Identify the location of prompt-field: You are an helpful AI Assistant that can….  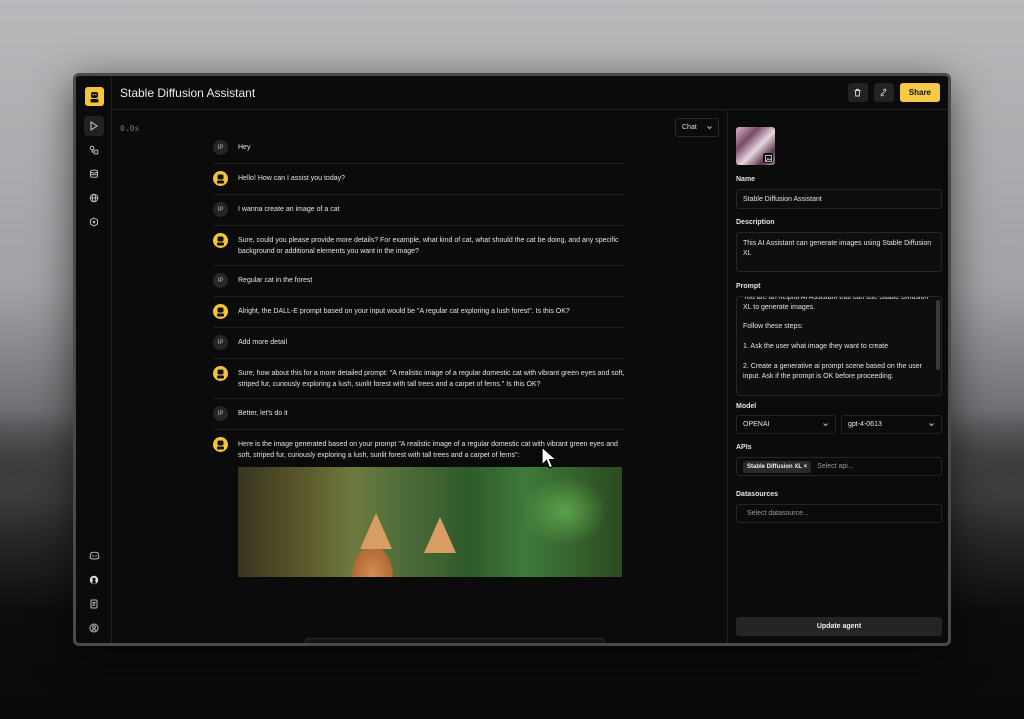
(839, 346).